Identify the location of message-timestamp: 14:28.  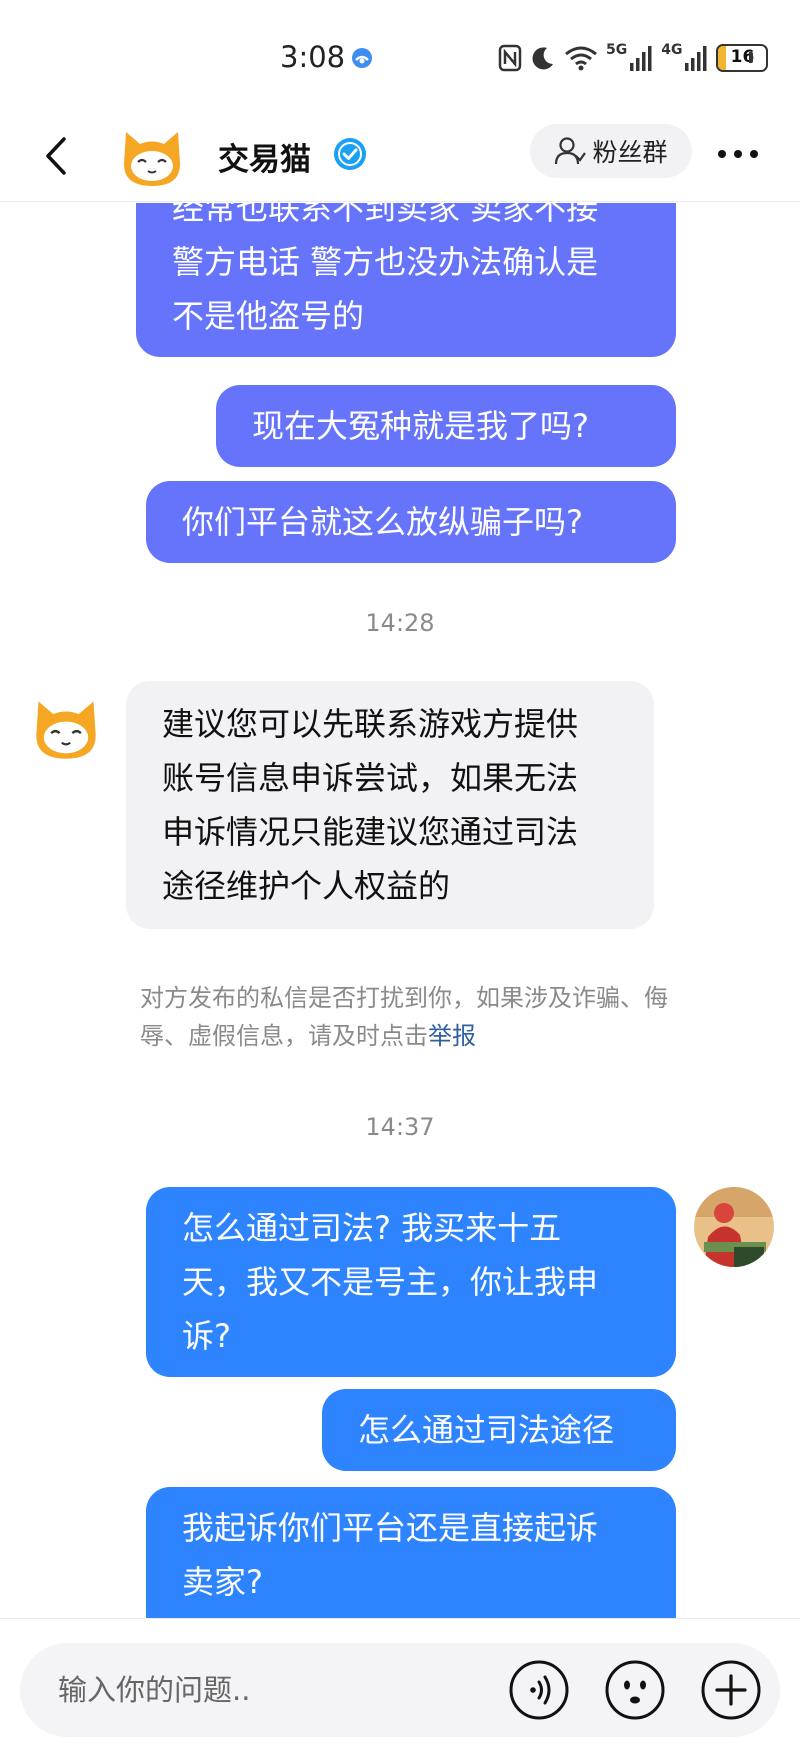
(400, 623).